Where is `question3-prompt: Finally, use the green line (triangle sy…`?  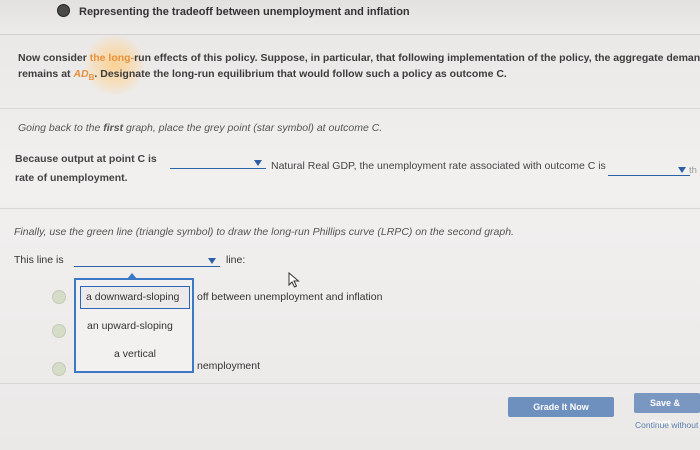
question3-prompt: Finally, use the green line (triangle sy… is located at coordinates (264, 232).